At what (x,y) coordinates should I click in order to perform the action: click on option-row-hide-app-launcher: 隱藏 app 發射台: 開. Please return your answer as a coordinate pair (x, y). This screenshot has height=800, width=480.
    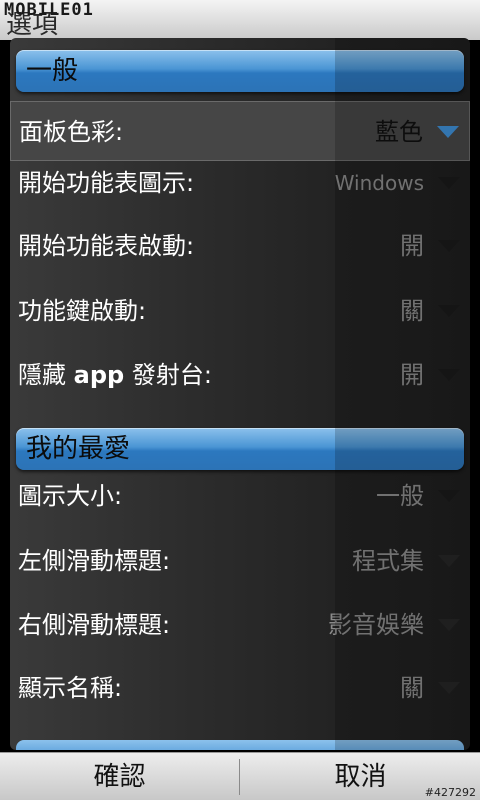
    Looking at the image, I should click on (240, 375).